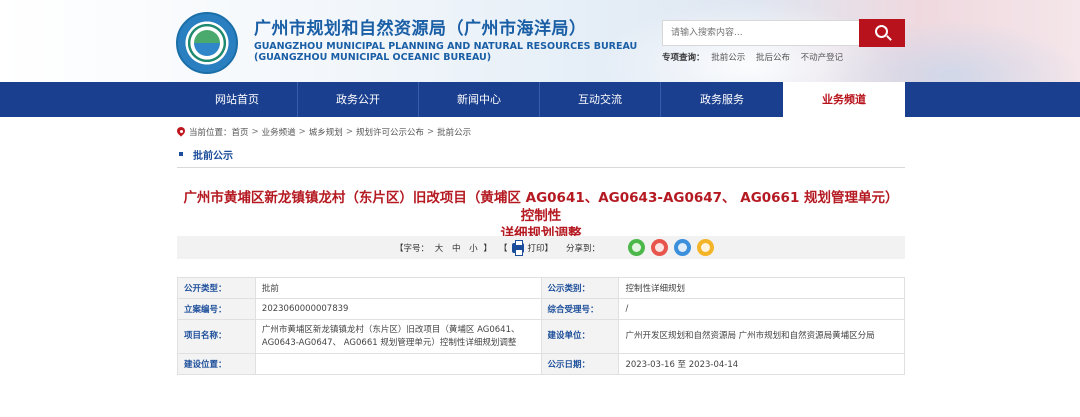  What do you see at coordinates (420, 29) in the screenshot?
I see `site-title-cn: 广州市规划和自然资源局（广州市海洋局）` at bounding box center [420, 29].